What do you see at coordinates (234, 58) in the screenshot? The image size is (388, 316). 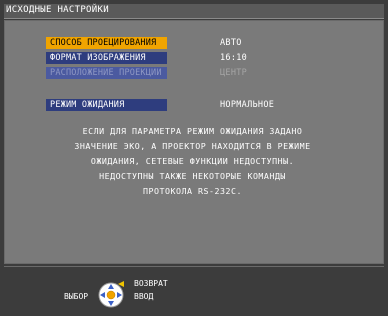 I see `aspect-ratio-value: 16:10` at bounding box center [234, 58].